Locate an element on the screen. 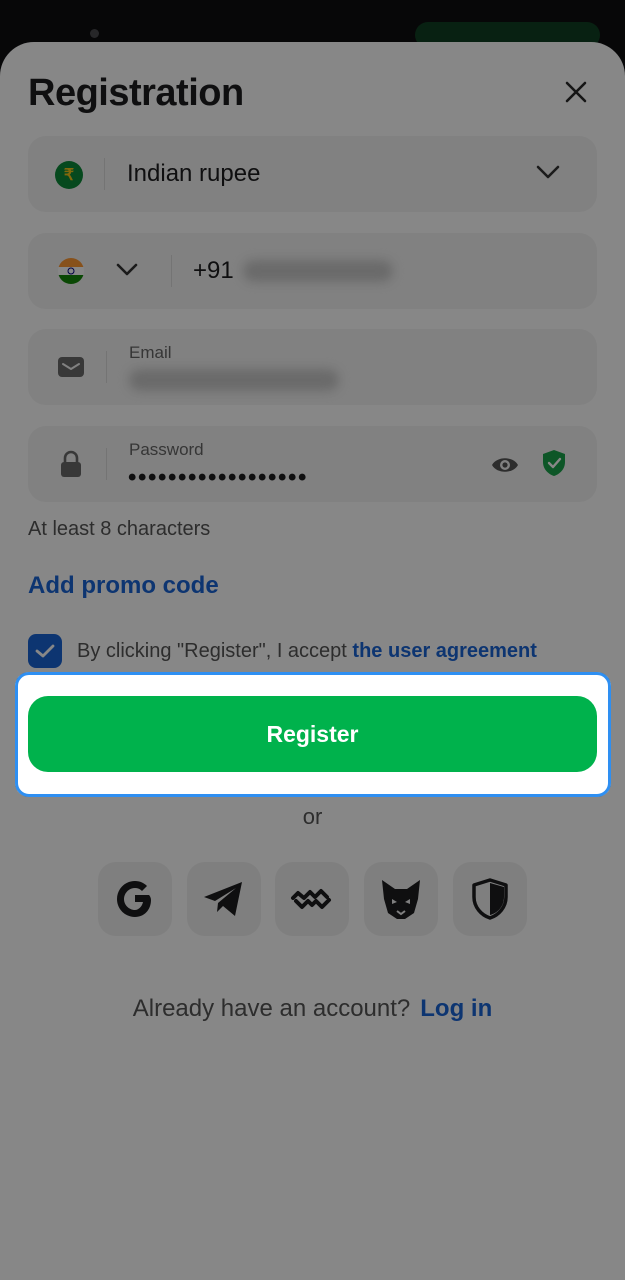 The image size is (625, 1280). checkmark-icon is located at coordinates (45, 651).